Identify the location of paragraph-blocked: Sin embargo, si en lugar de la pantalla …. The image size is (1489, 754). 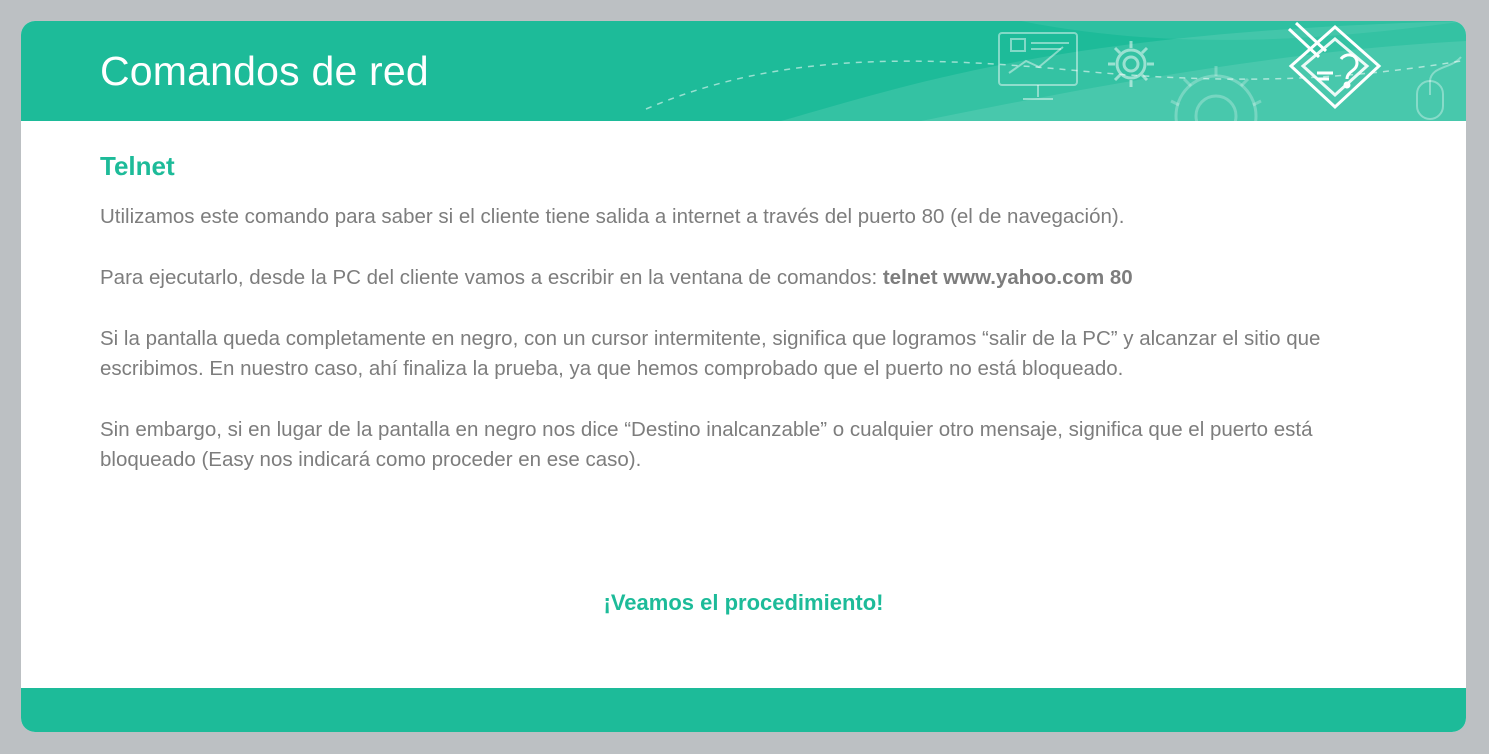
(706, 445).